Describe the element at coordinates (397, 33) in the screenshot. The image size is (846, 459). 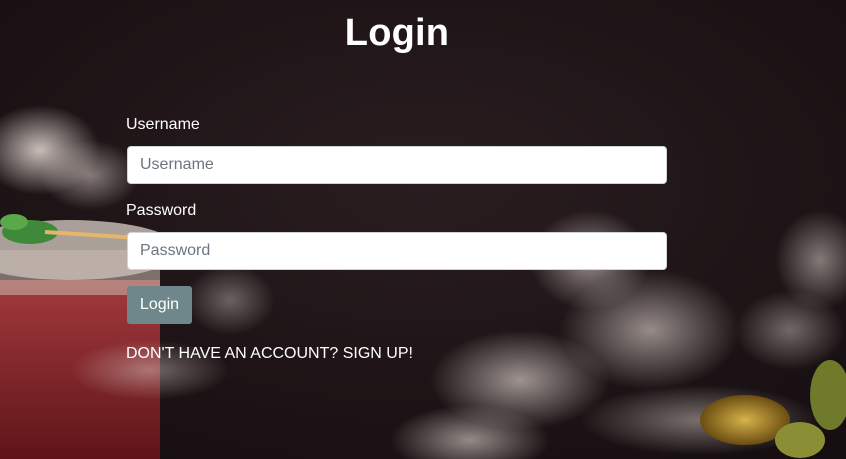
I see `page-title: Login` at that location.